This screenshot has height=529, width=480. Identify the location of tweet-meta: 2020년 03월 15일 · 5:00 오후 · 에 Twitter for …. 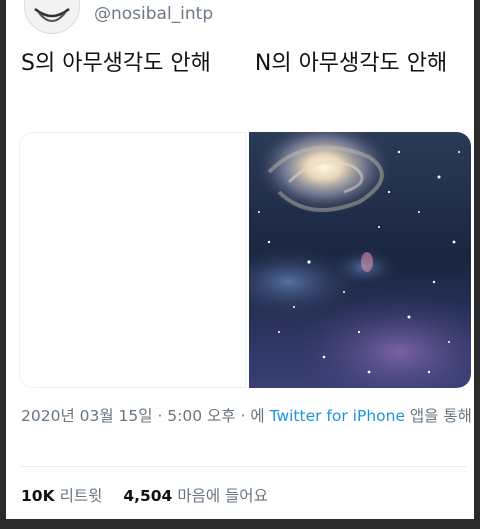
(247, 416).